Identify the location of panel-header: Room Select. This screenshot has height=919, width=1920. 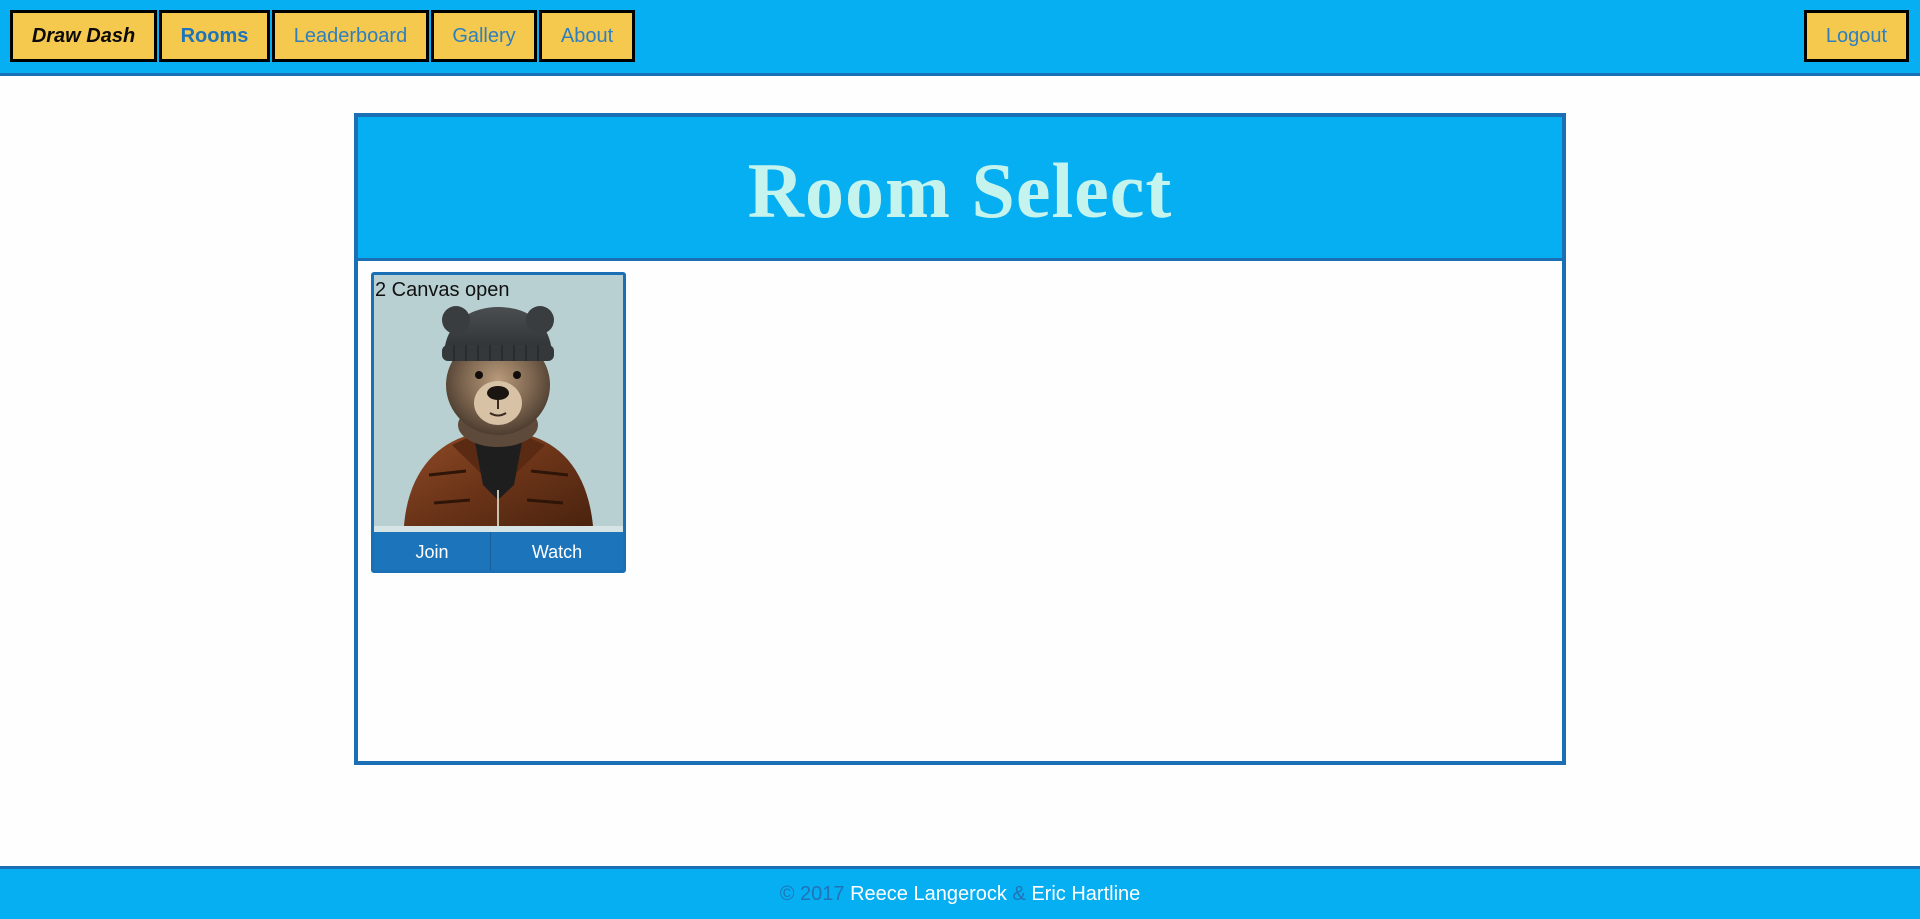
(960, 189).